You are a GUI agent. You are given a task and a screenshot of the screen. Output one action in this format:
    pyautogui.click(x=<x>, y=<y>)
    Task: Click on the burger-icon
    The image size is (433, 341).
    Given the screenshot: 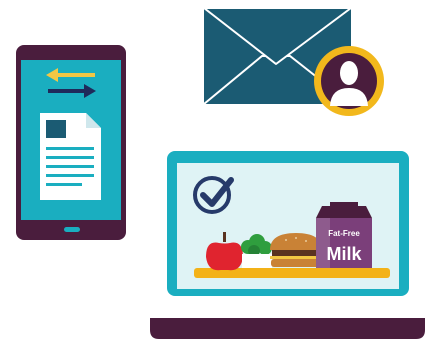 What is the action you would take?
    pyautogui.click(x=296, y=250)
    